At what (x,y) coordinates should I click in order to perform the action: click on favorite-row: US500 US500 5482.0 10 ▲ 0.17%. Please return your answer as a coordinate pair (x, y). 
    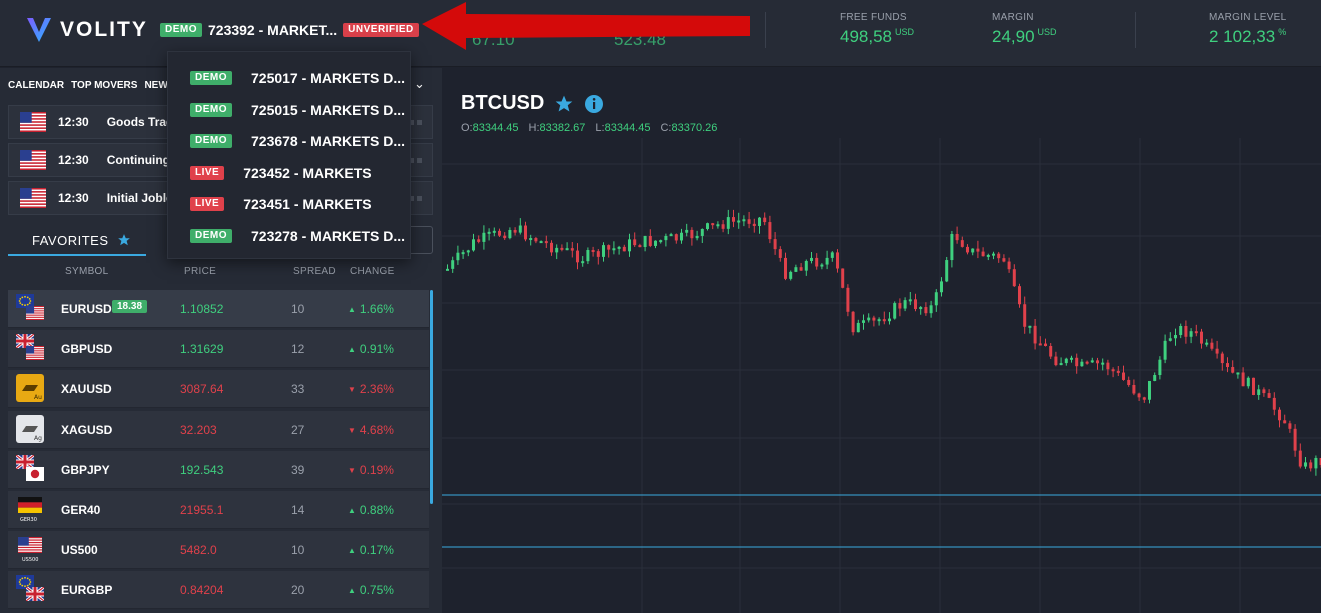
    Looking at the image, I should click on (218, 550).